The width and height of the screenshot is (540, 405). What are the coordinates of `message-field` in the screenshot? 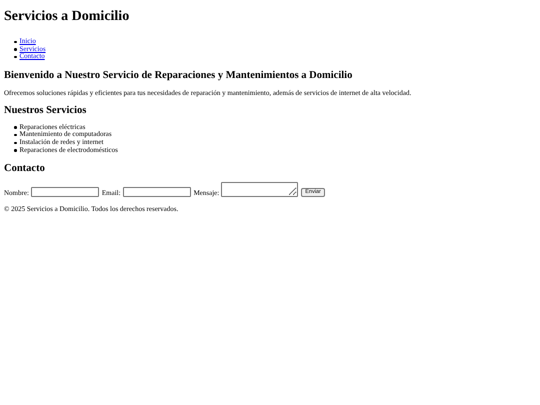 It's located at (259, 190).